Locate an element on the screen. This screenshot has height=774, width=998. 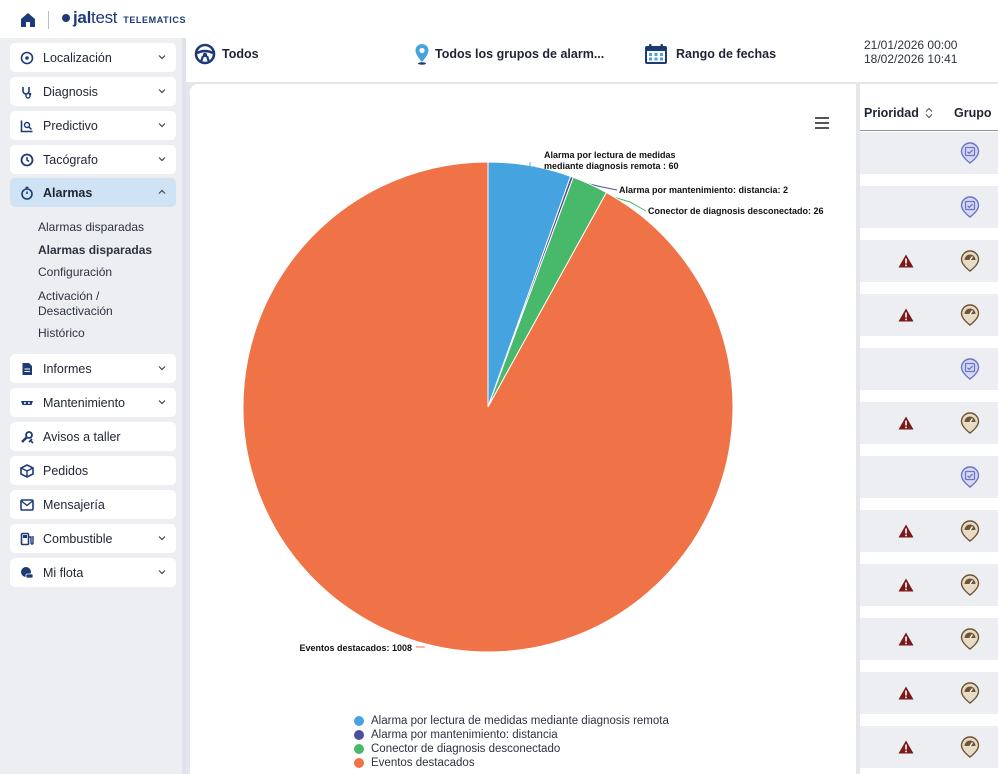
sidebar-item-localizacion: Localización is located at coordinates (93, 57).